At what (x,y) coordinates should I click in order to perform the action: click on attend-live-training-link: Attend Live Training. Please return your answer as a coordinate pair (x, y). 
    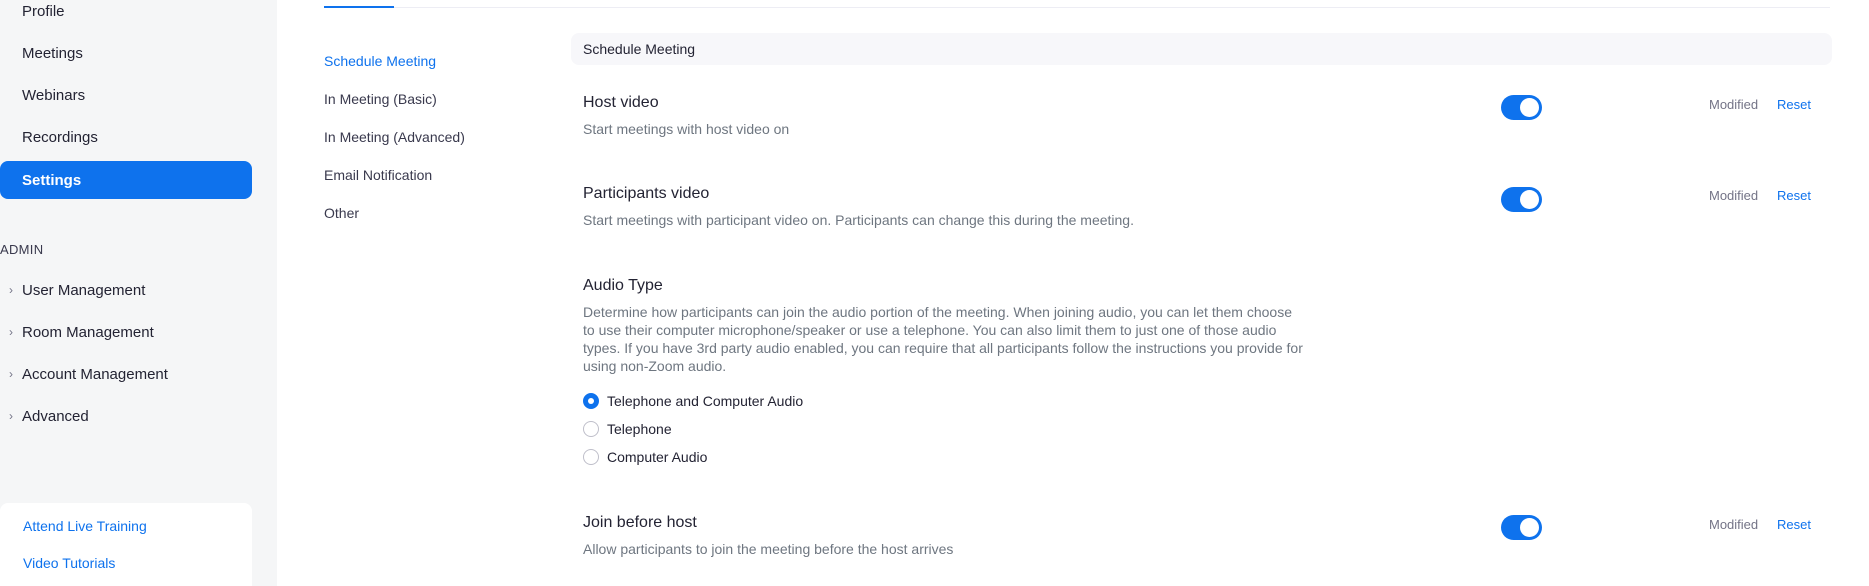
    Looking at the image, I should click on (85, 526).